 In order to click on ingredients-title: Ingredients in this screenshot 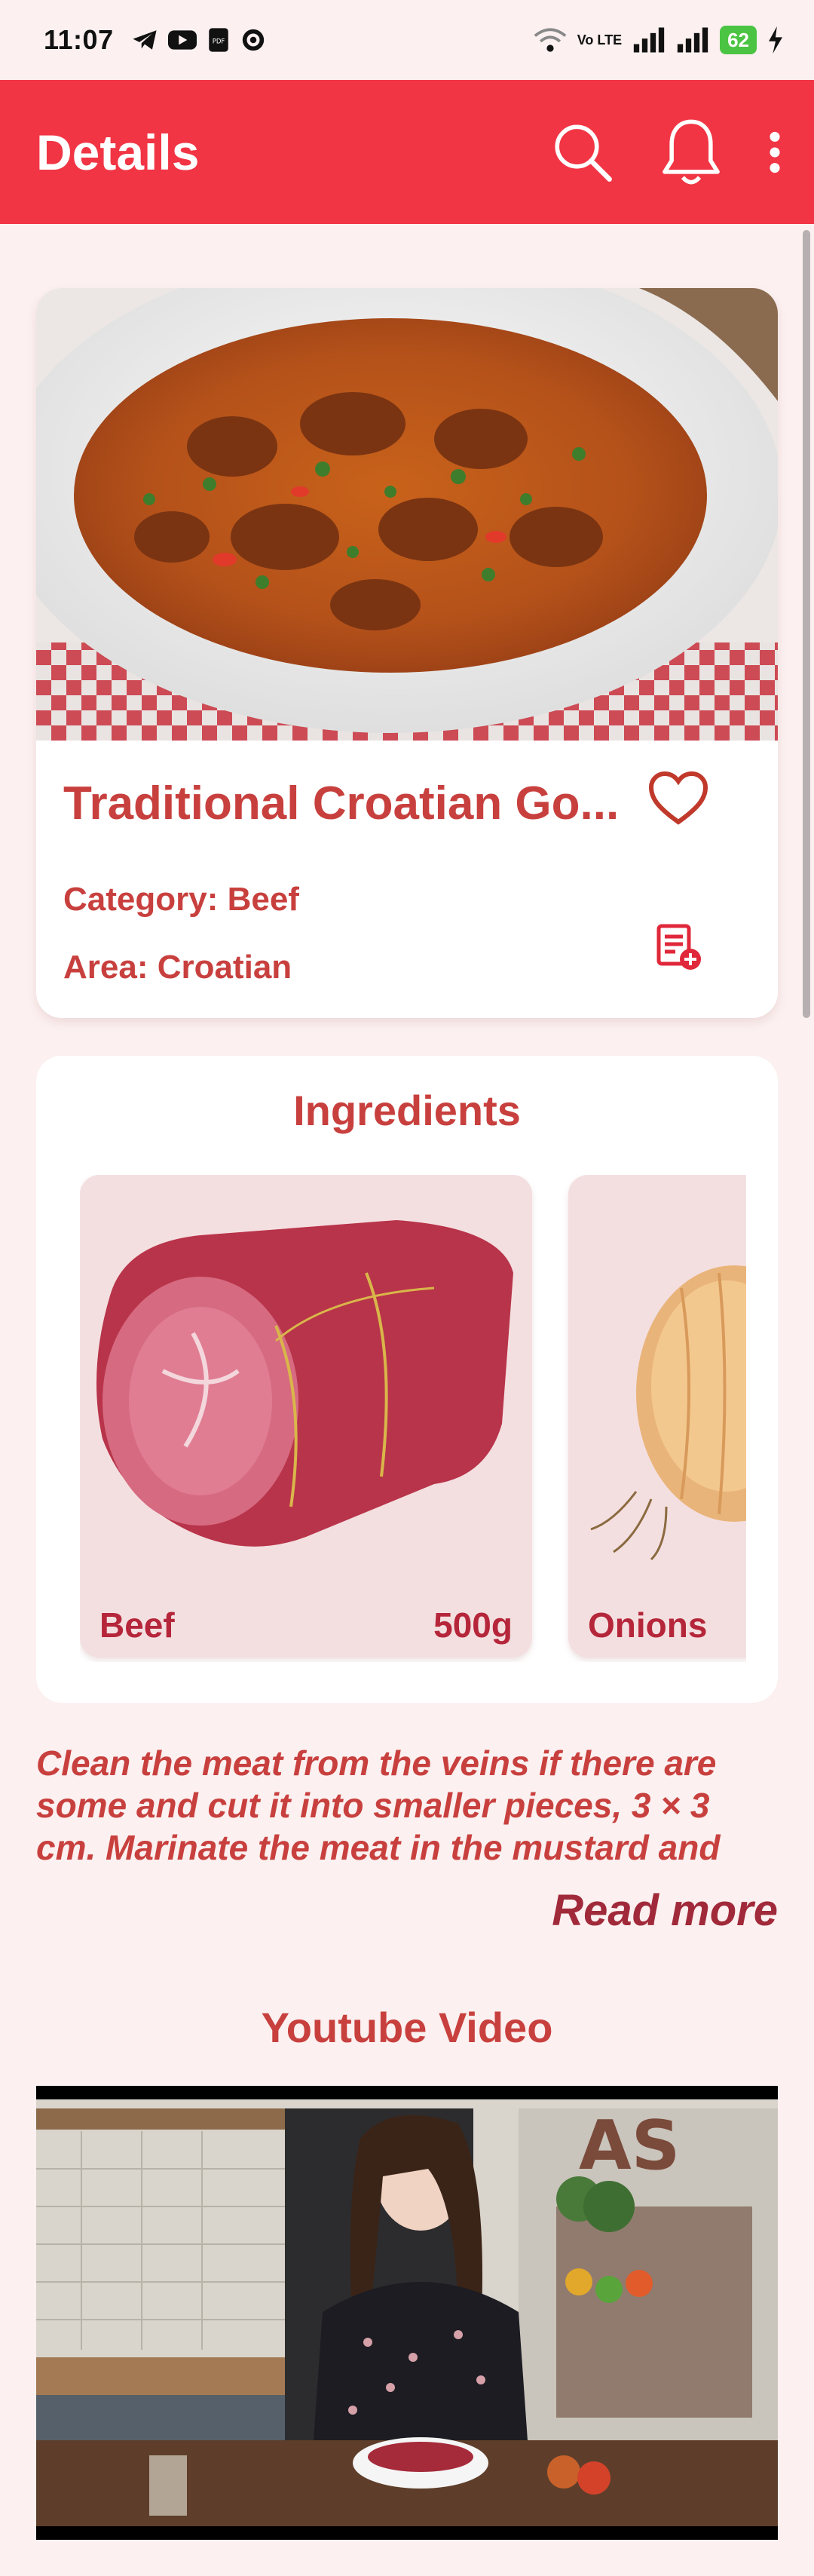, I will do `click(407, 1110)`.